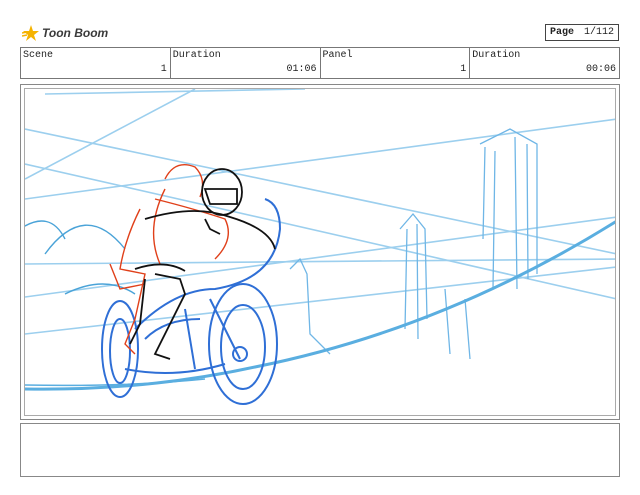 The height and width of the screenshot is (495, 640). I want to click on rider-outline, so click(202, 264).